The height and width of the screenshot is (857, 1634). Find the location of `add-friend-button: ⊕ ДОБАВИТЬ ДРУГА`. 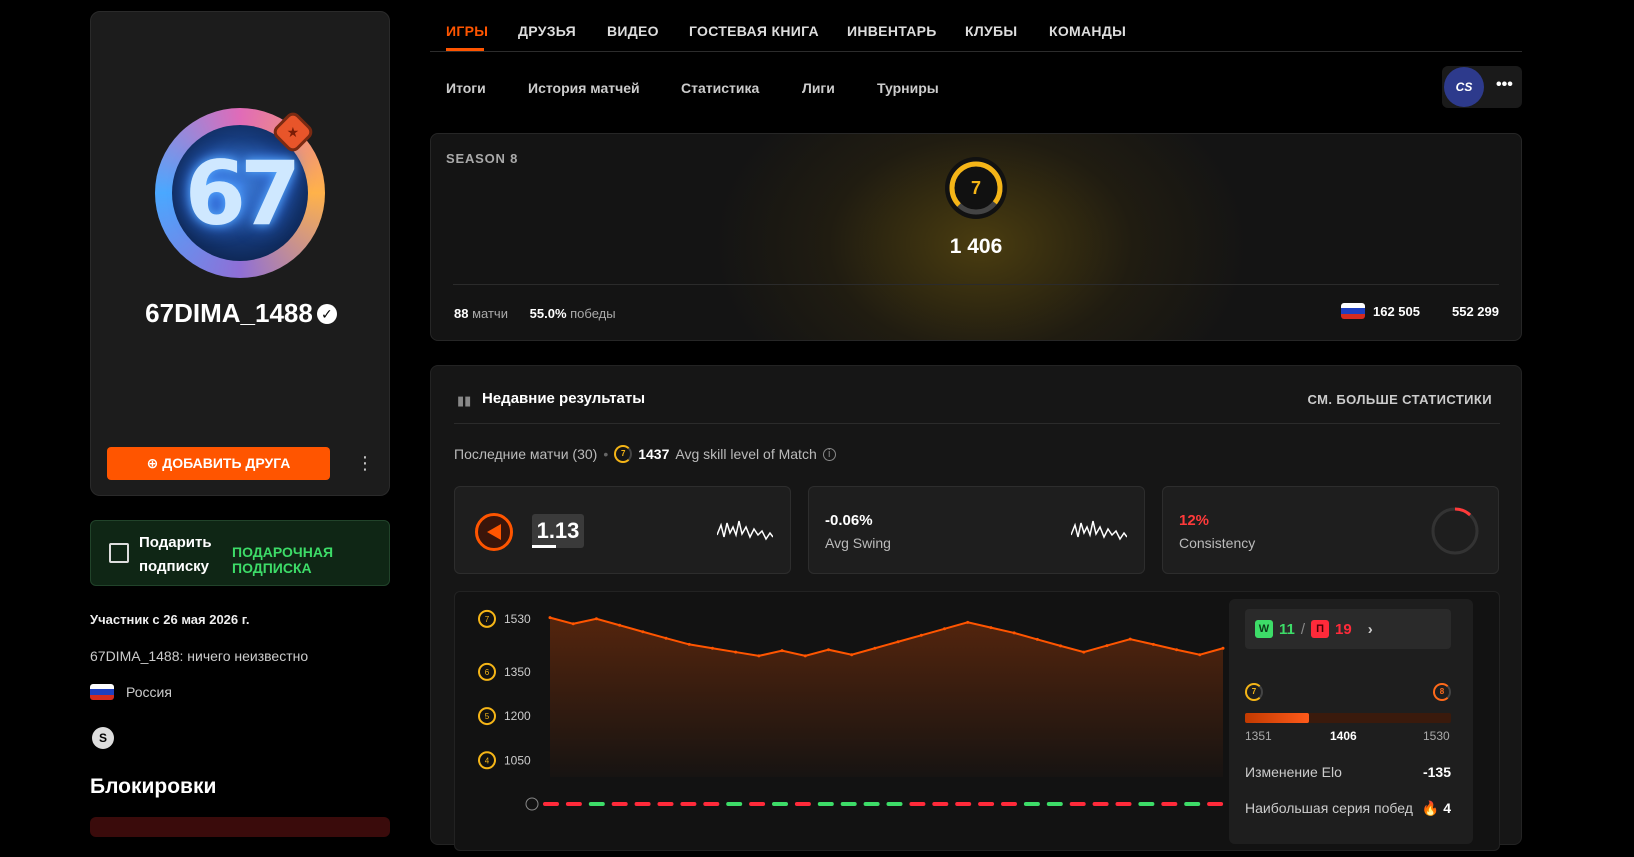

add-friend-button: ⊕ ДОБАВИТЬ ДРУГА is located at coordinates (218, 463).